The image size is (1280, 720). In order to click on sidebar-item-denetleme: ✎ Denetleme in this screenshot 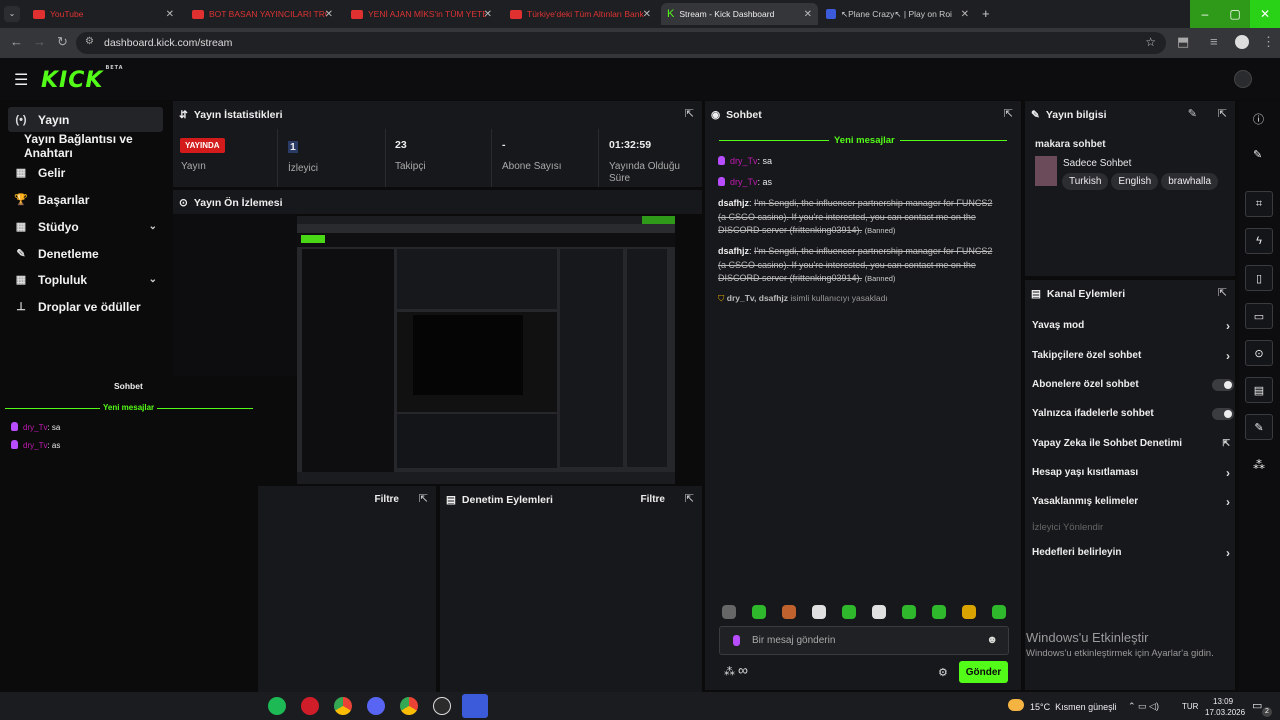, I will do `click(85, 253)`.